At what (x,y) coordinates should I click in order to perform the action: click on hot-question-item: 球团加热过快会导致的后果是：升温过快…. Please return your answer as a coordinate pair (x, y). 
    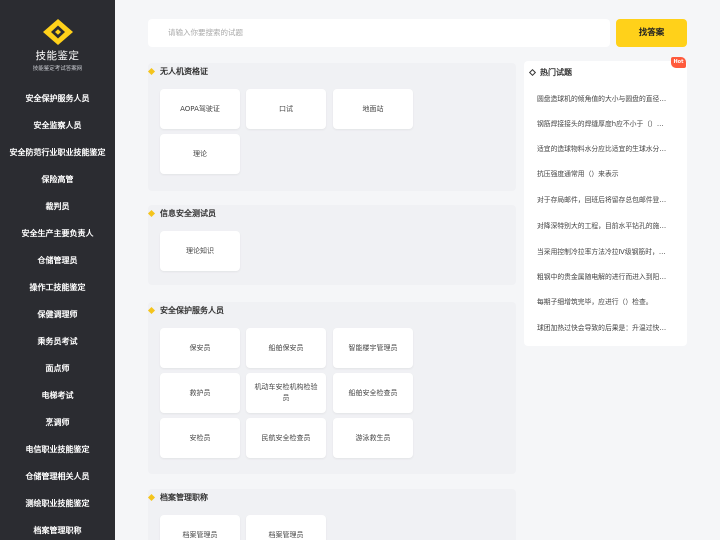
    Looking at the image, I should click on (608, 327).